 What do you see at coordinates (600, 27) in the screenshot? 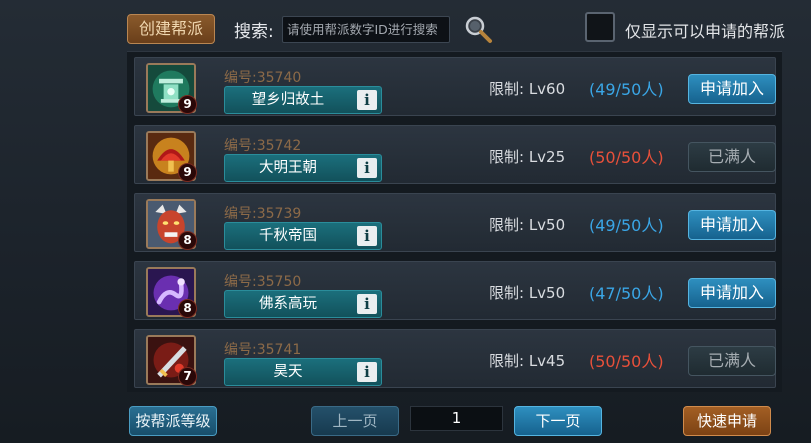
I see `joinable-only-checkbox` at bounding box center [600, 27].